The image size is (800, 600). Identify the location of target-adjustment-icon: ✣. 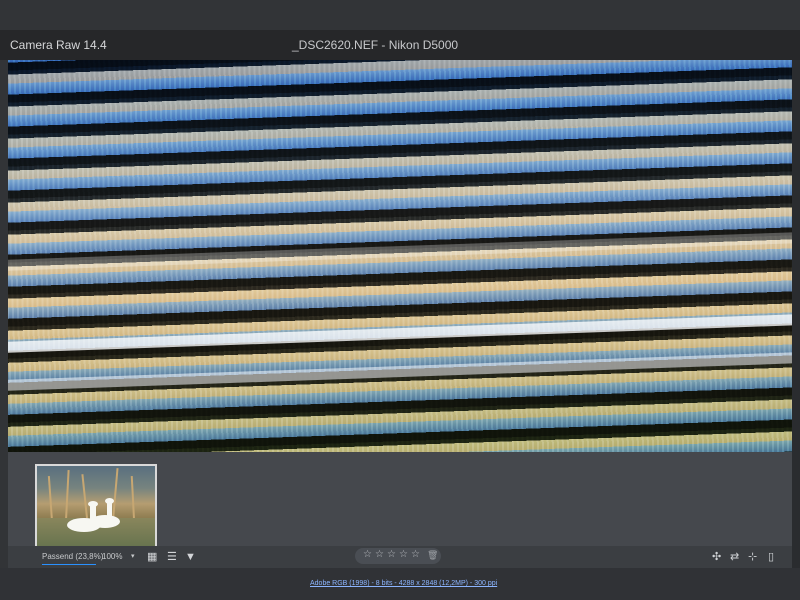
(716, 557).